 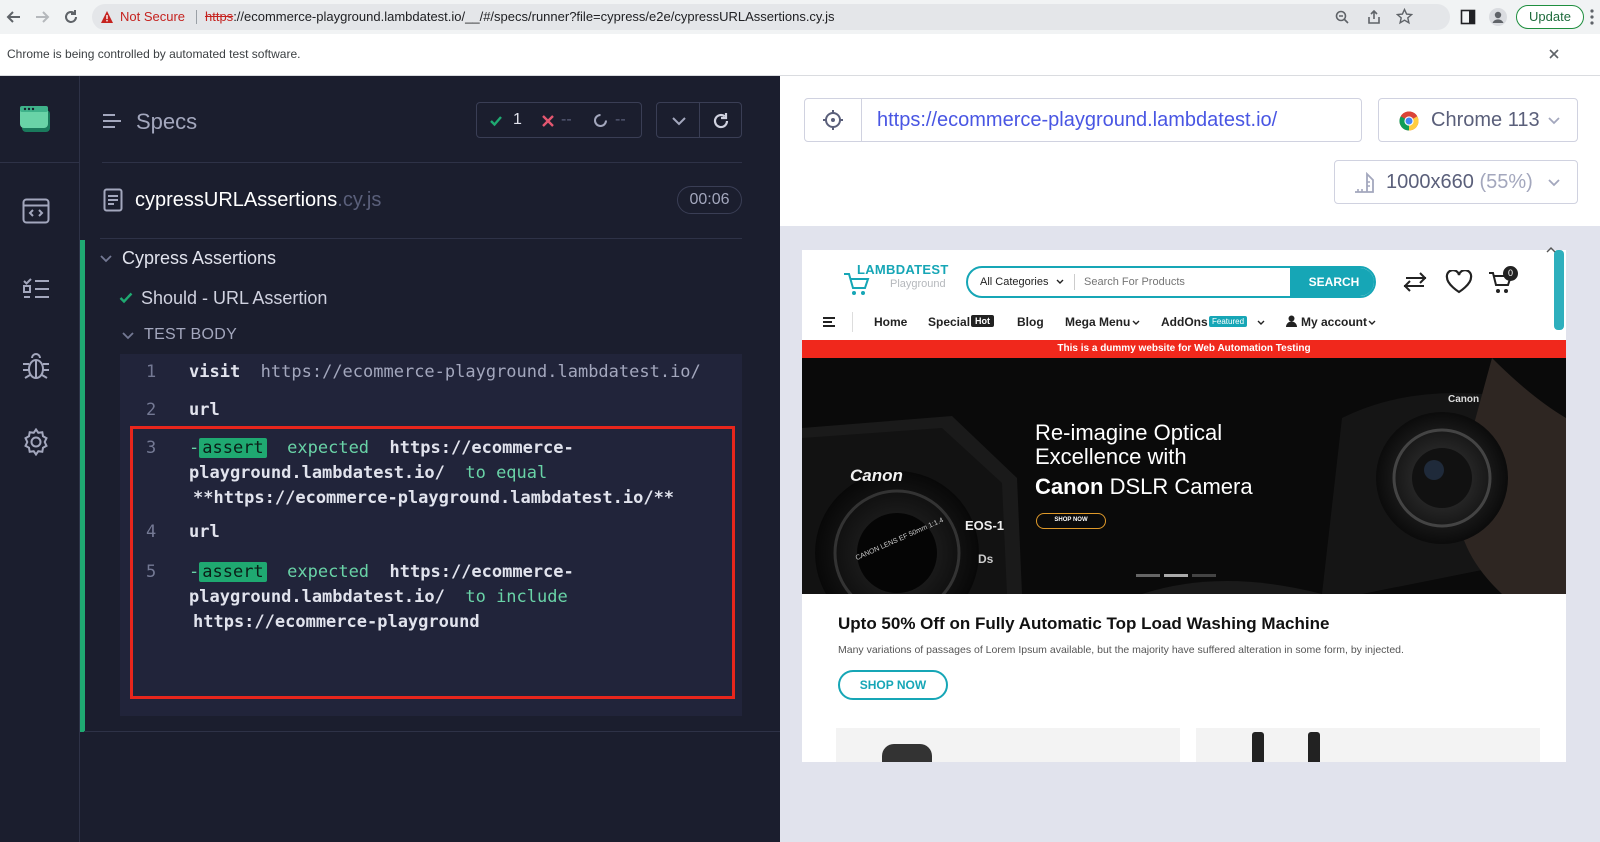 I want to click on controls-divider, so click(x=699, y=120).